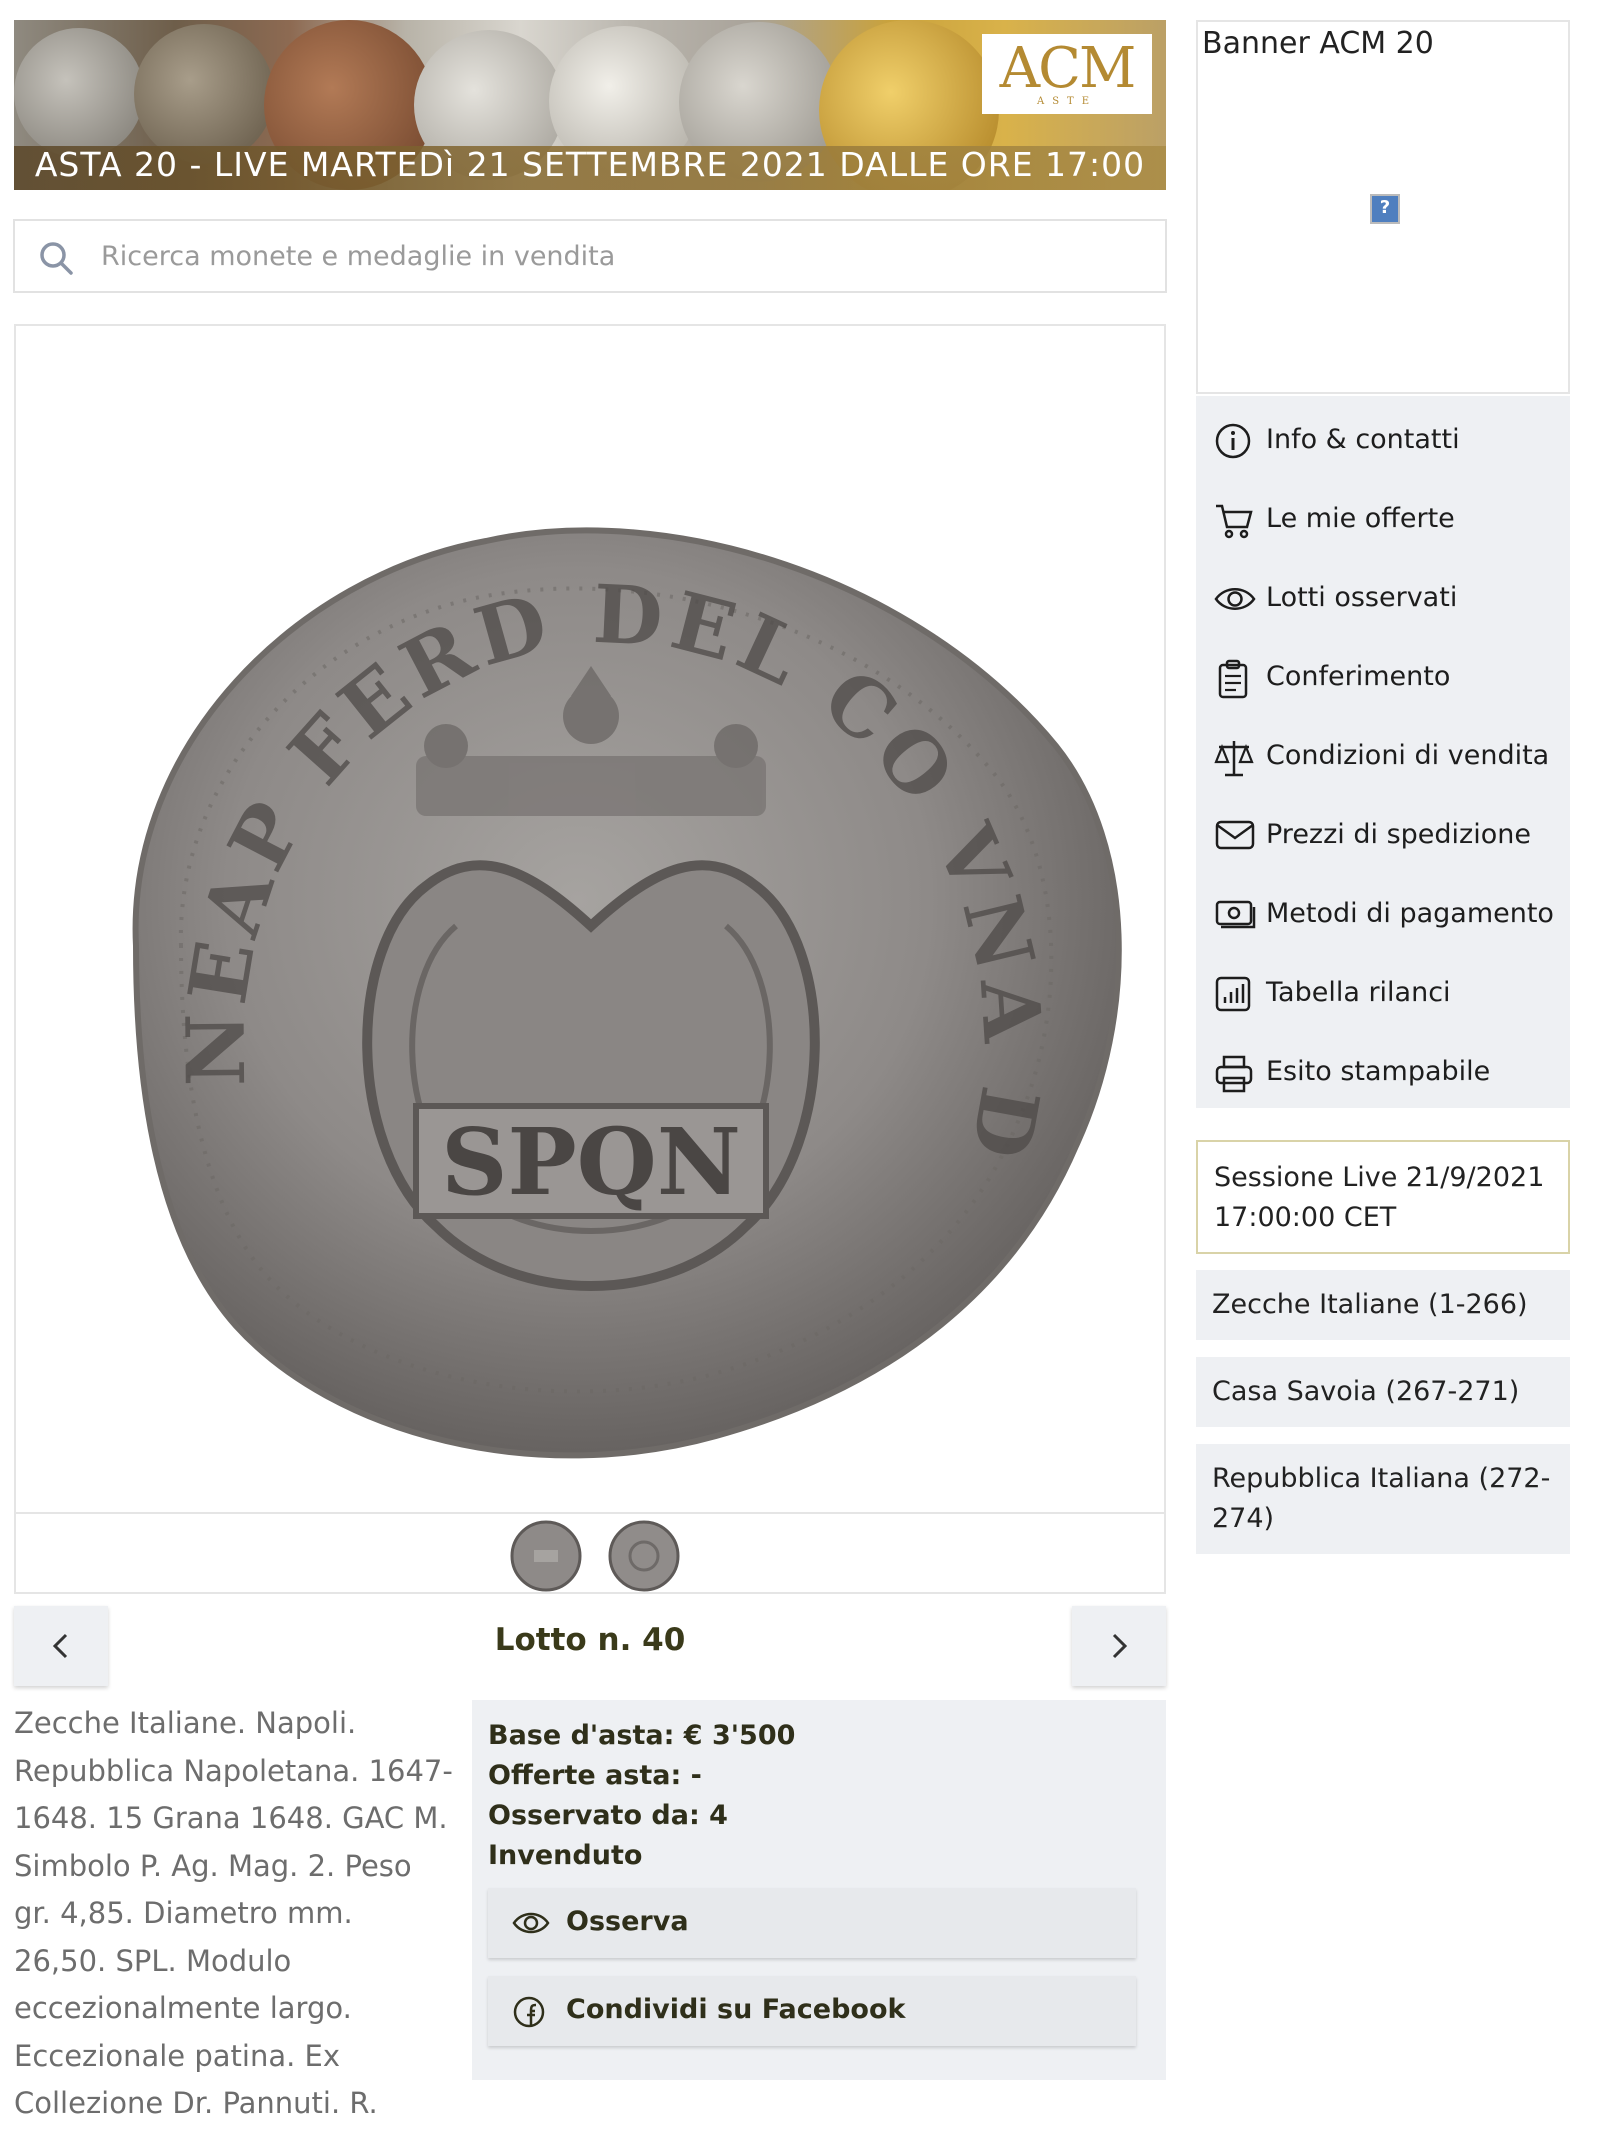 This screenshot has height=2140, width=1610. I want to click on sidebar-item-le-mie-offerte: Le mie offerte, so click(1383, 520).